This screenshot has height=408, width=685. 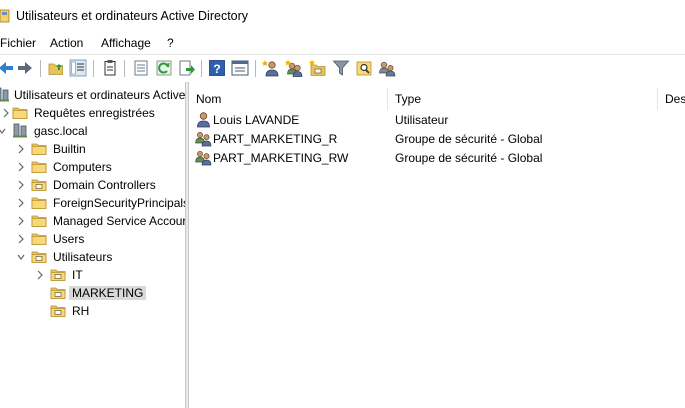 I want to click on tree-item-utilisateurs: Utilisateurs, so click(x=92, y=257).